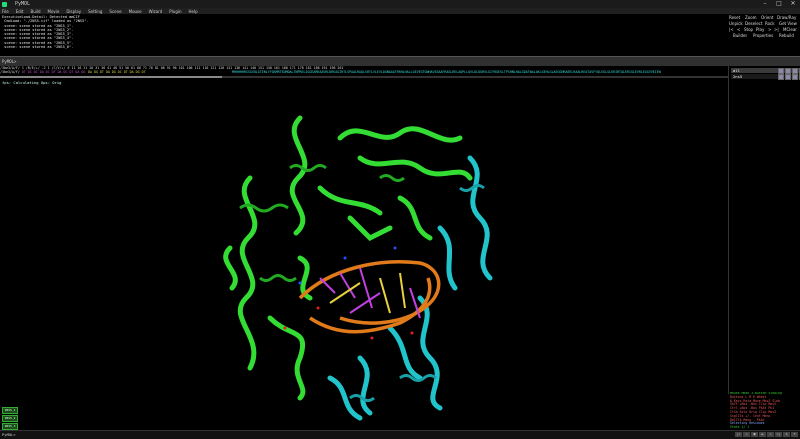  I want to click on unpick-button: Unpick, so click(736, 23).